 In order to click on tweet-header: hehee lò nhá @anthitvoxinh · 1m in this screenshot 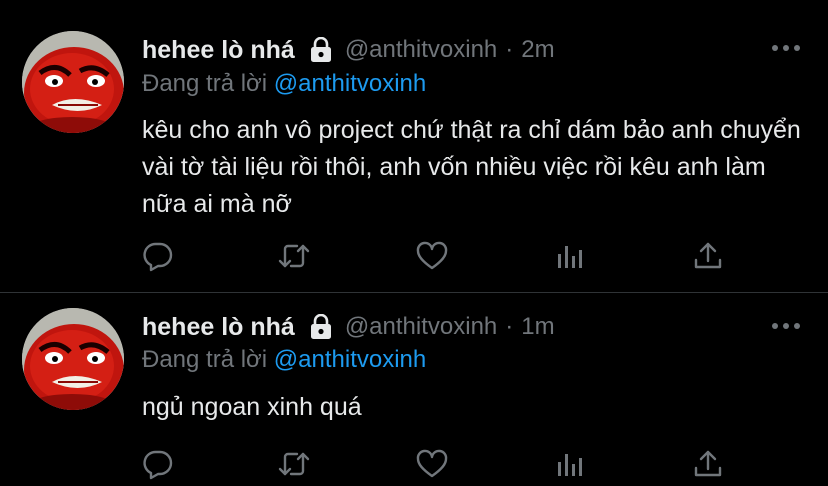, I will do `click(348, 327)`.